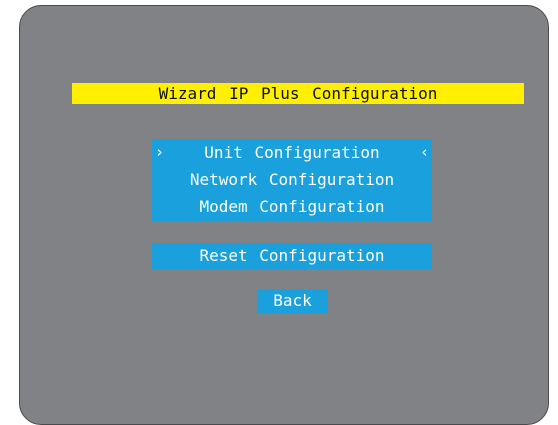  Describe the element at coordinates (292, 301) in the screenshot. I see `back-button: Back` at that location.